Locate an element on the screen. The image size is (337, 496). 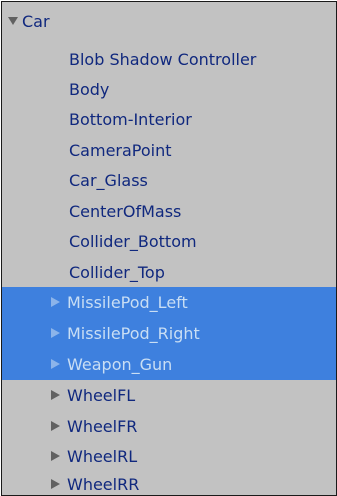
tree-item-label: WheelRL is located at coordinates (102, 456).